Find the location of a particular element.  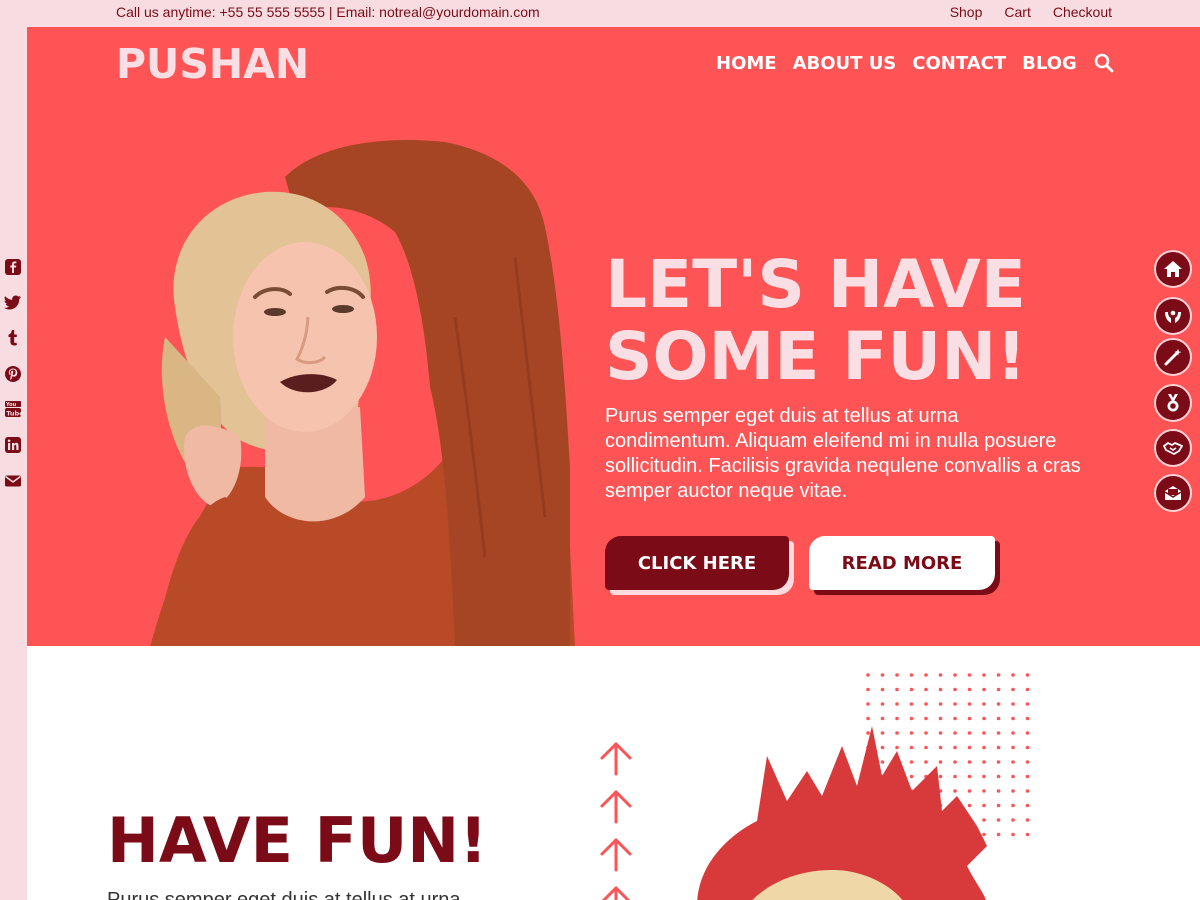

nav-contact: CONTACT is located at coordinates (959, 63).